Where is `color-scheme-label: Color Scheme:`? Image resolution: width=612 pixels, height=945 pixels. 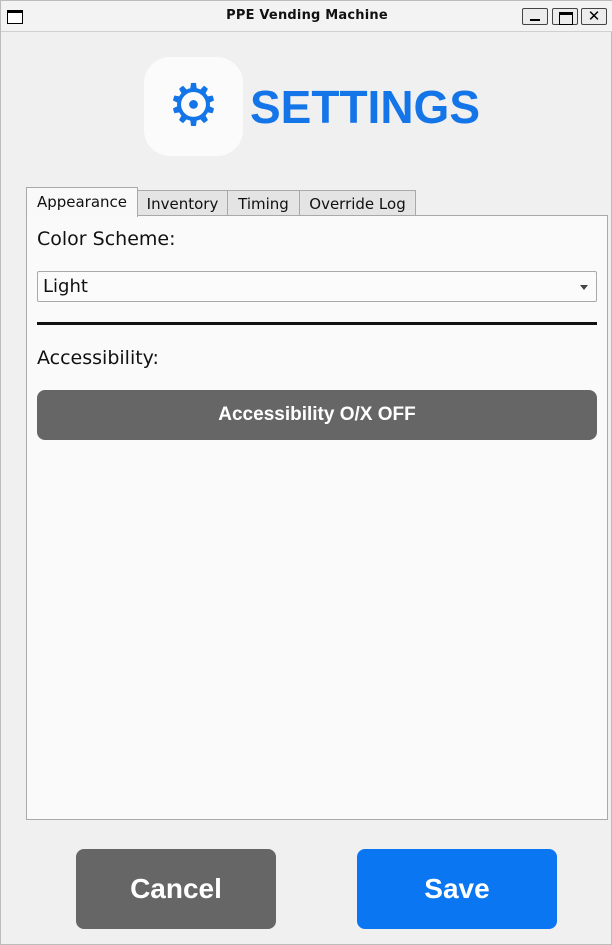
color-scheme-label: Color Scheme: is located at coordinates (106, 239).